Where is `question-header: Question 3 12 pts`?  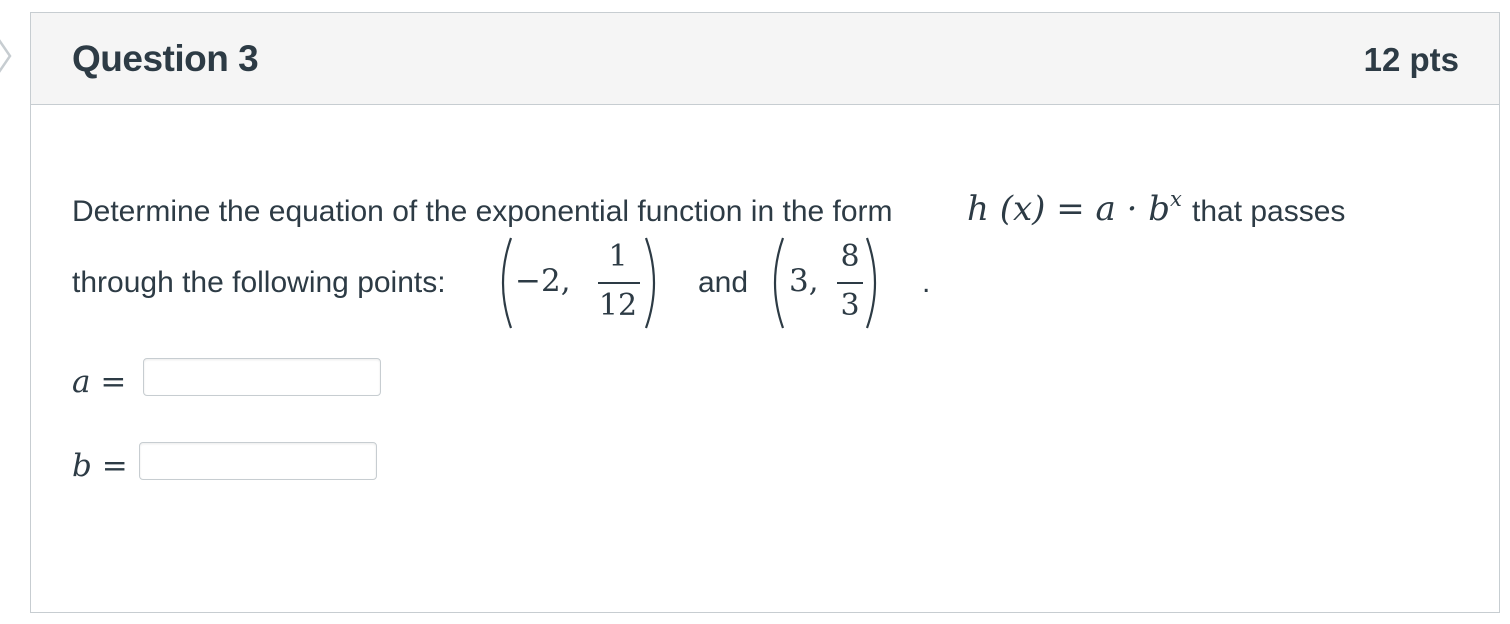
question-header: Question 3 12 pts is located at coordinates (765, 59).